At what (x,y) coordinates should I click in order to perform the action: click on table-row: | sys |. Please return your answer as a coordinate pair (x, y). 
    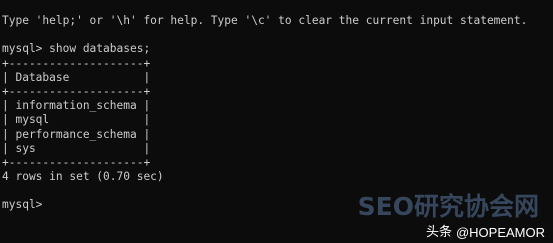
    Looking at the image, I should click on (76, 148).